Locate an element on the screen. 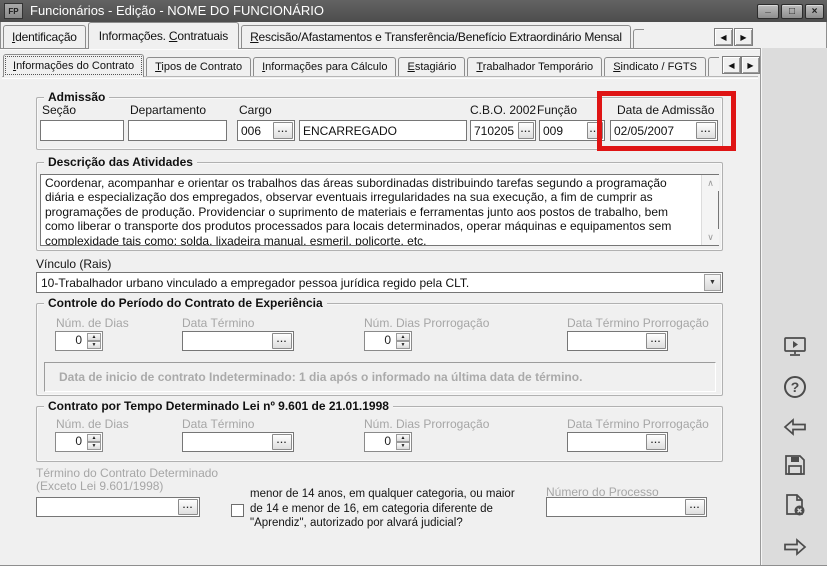  cargo-input is located at coordinates (255, 130).